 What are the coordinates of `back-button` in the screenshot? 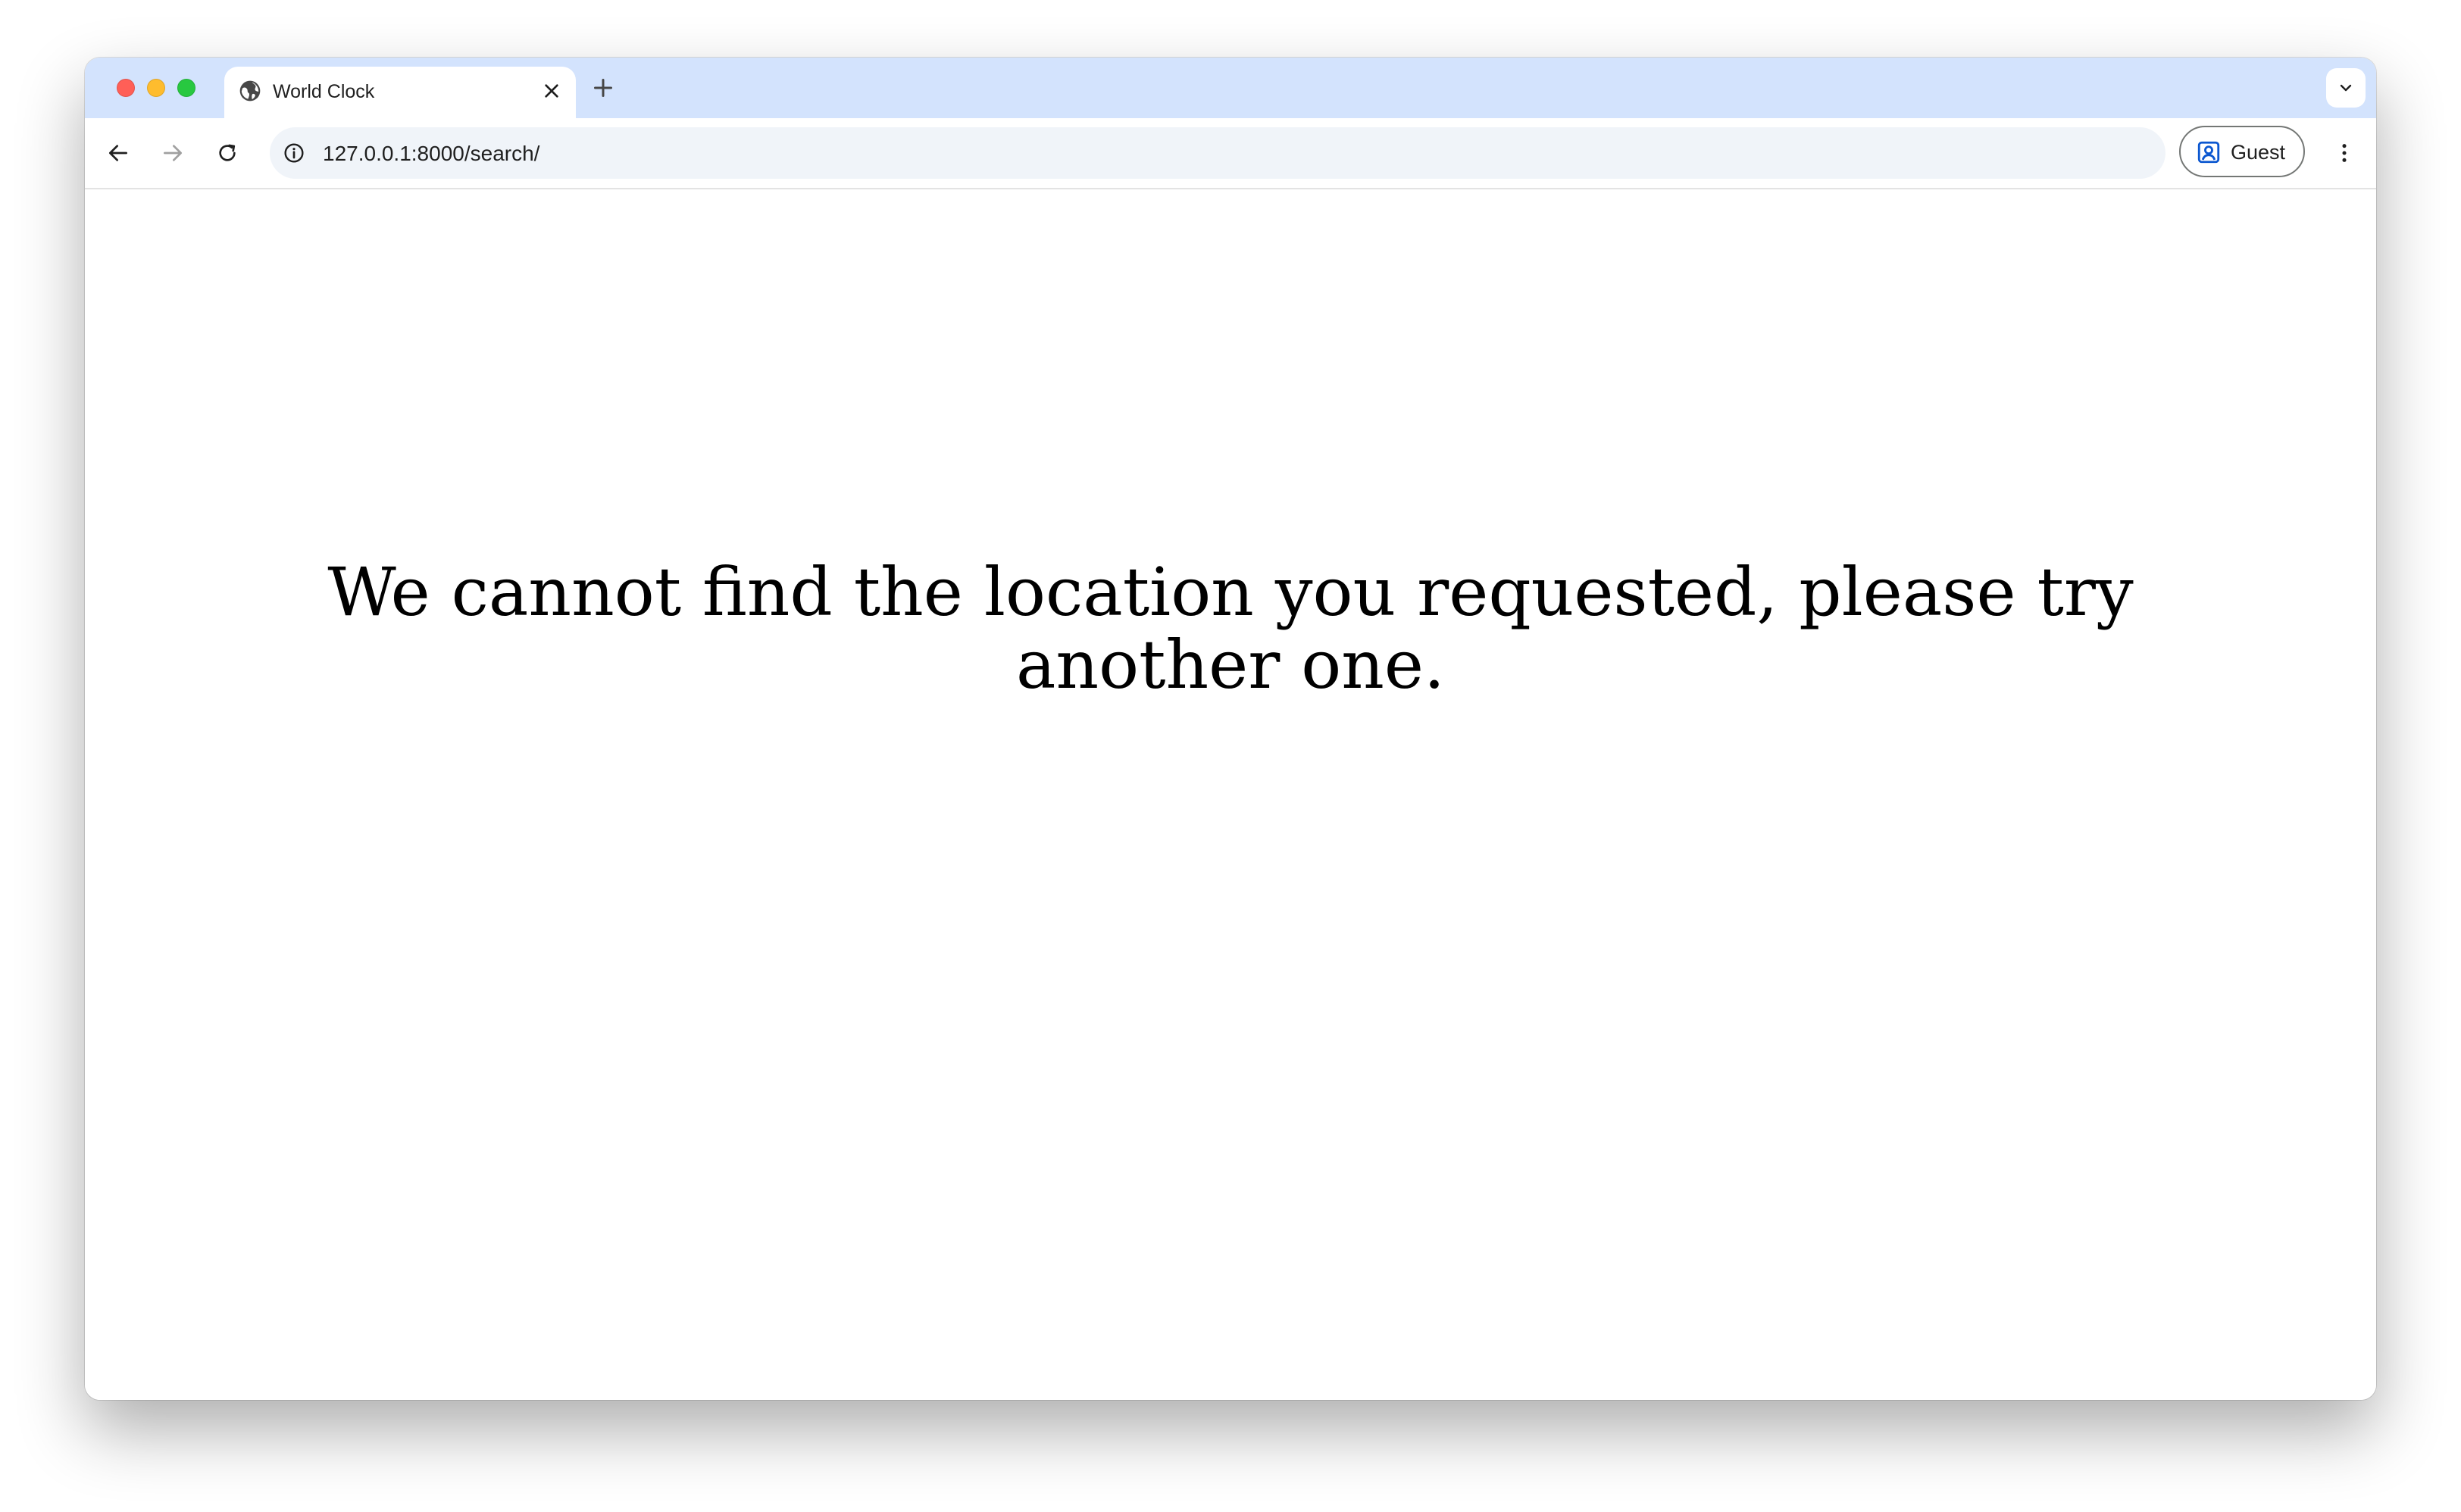 It's located at (118, 153).